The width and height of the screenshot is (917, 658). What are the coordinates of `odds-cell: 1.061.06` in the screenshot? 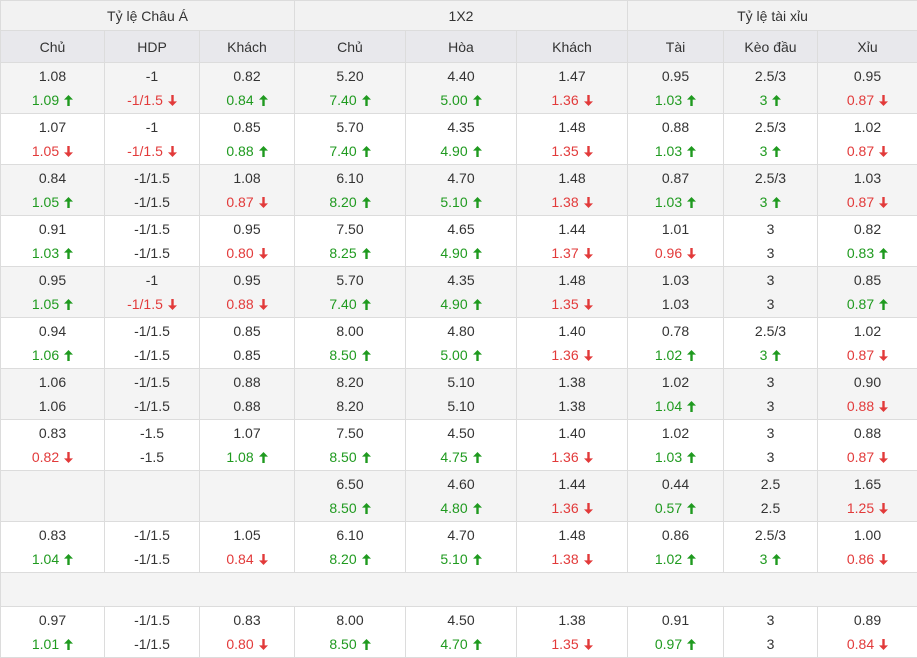 It's located at (53, 394).